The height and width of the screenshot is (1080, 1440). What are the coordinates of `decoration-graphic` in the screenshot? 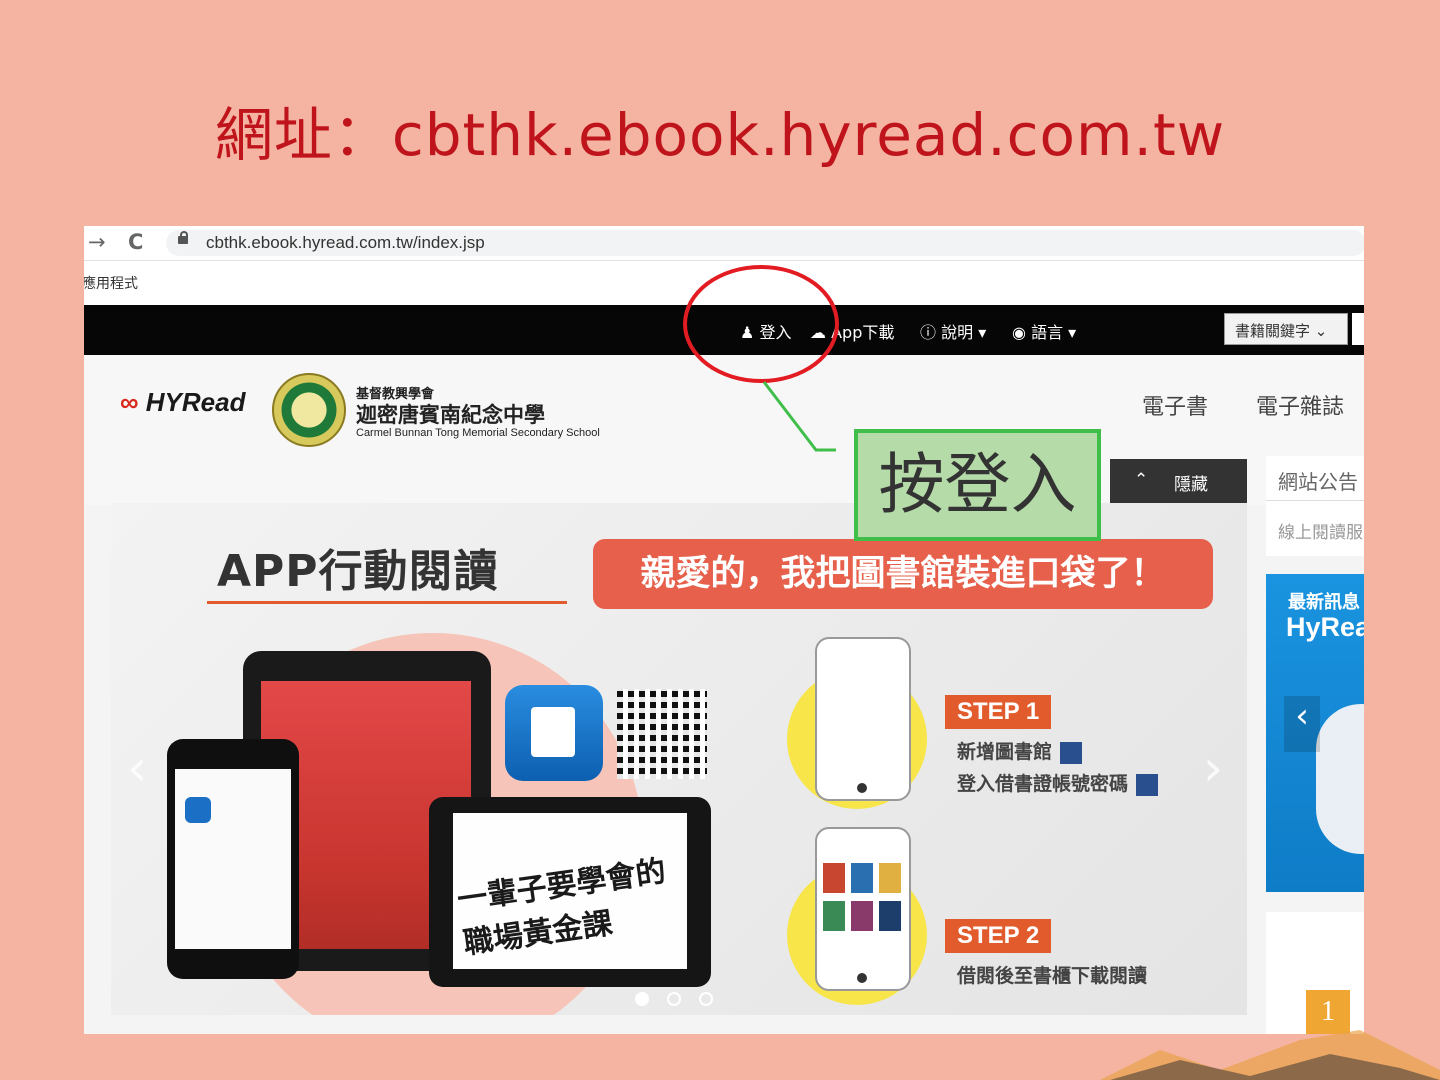 It's located at (1270, 1055).